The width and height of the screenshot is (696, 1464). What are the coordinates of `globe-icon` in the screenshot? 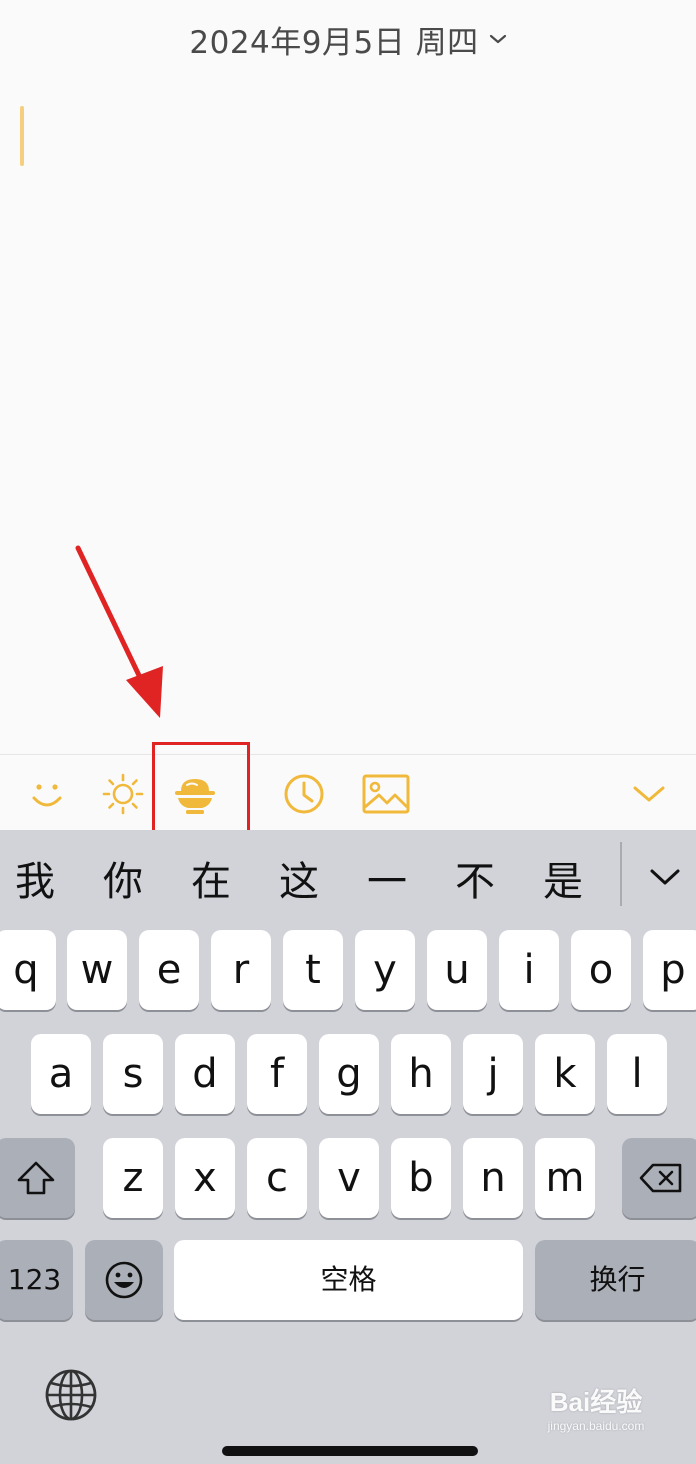 It's located at (71, 1395).